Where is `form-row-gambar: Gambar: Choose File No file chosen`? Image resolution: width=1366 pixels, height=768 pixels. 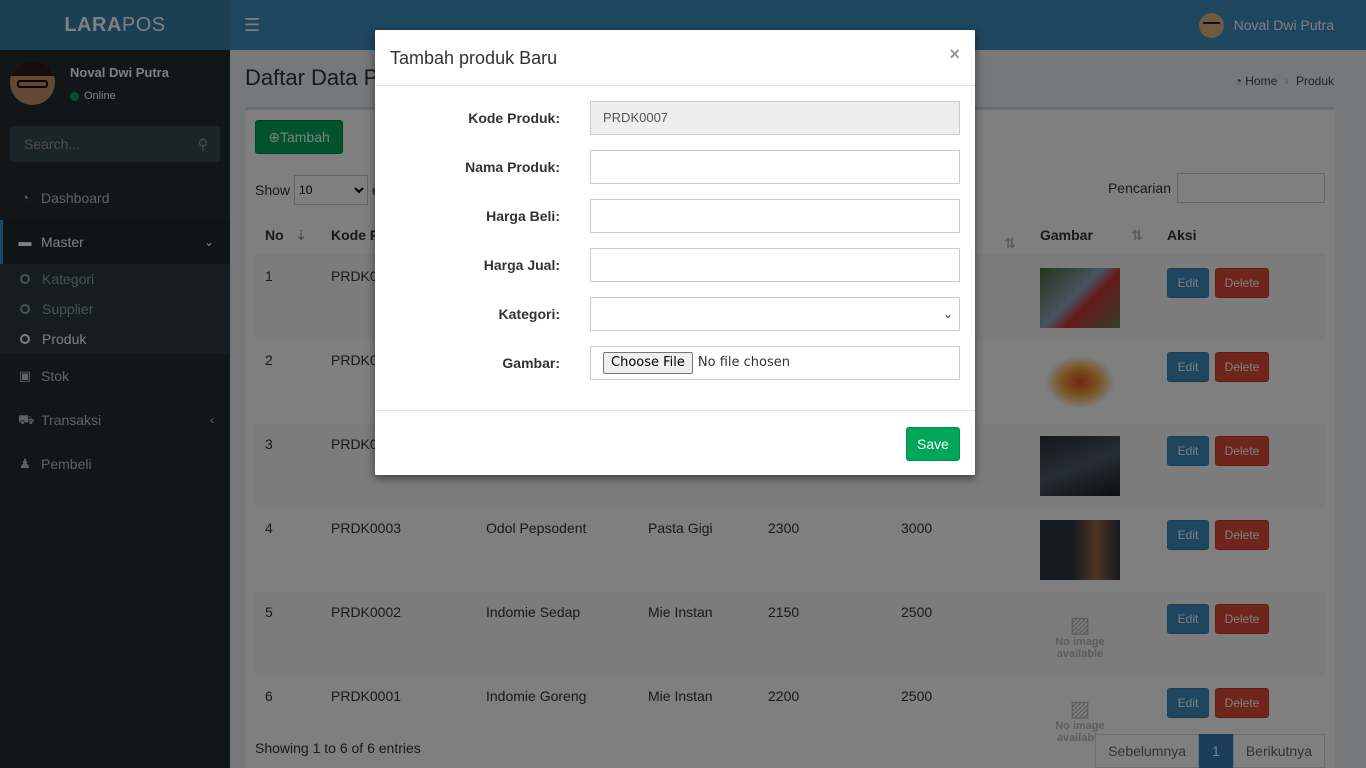 form-row-gambar: Gambar: Choose File No file chosen is located at coordinates (675, 363).